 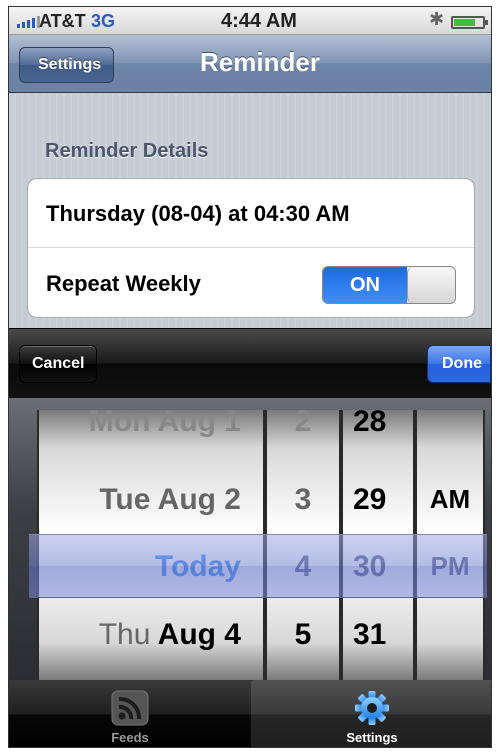 I want to click on ampm-option-selected: PM, so click(x=450, y=566).